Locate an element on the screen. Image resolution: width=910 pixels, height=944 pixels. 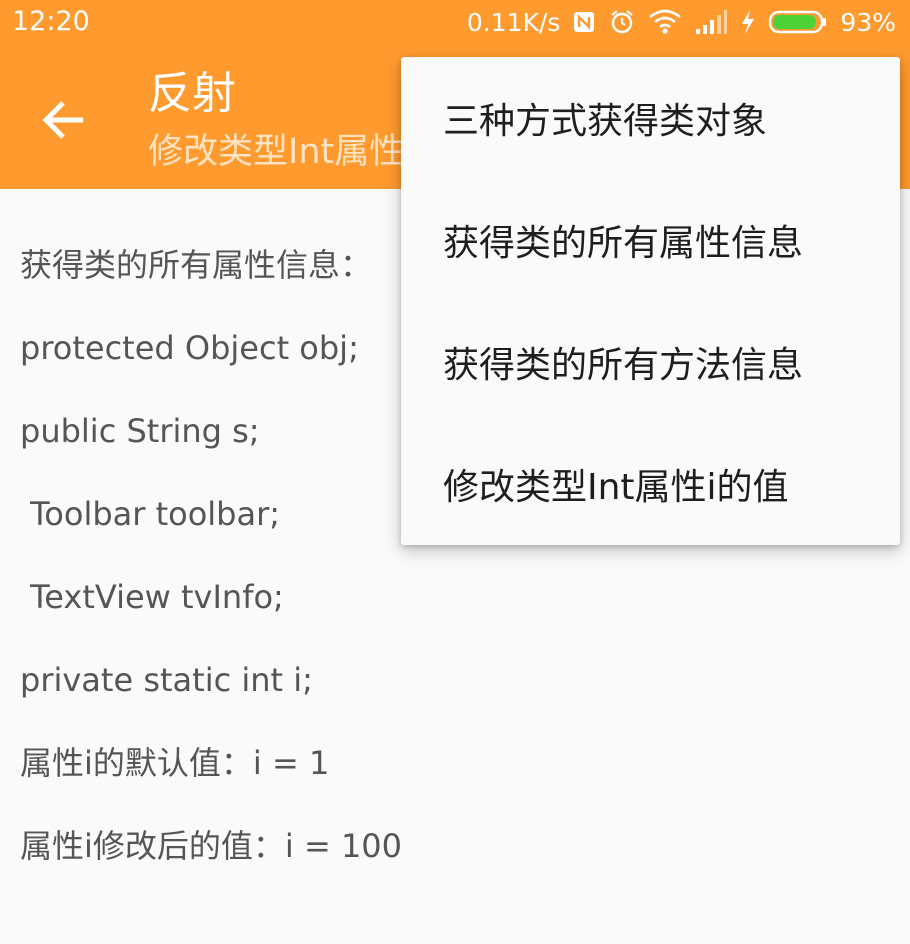
back-button is located at coordinates (64, 120).